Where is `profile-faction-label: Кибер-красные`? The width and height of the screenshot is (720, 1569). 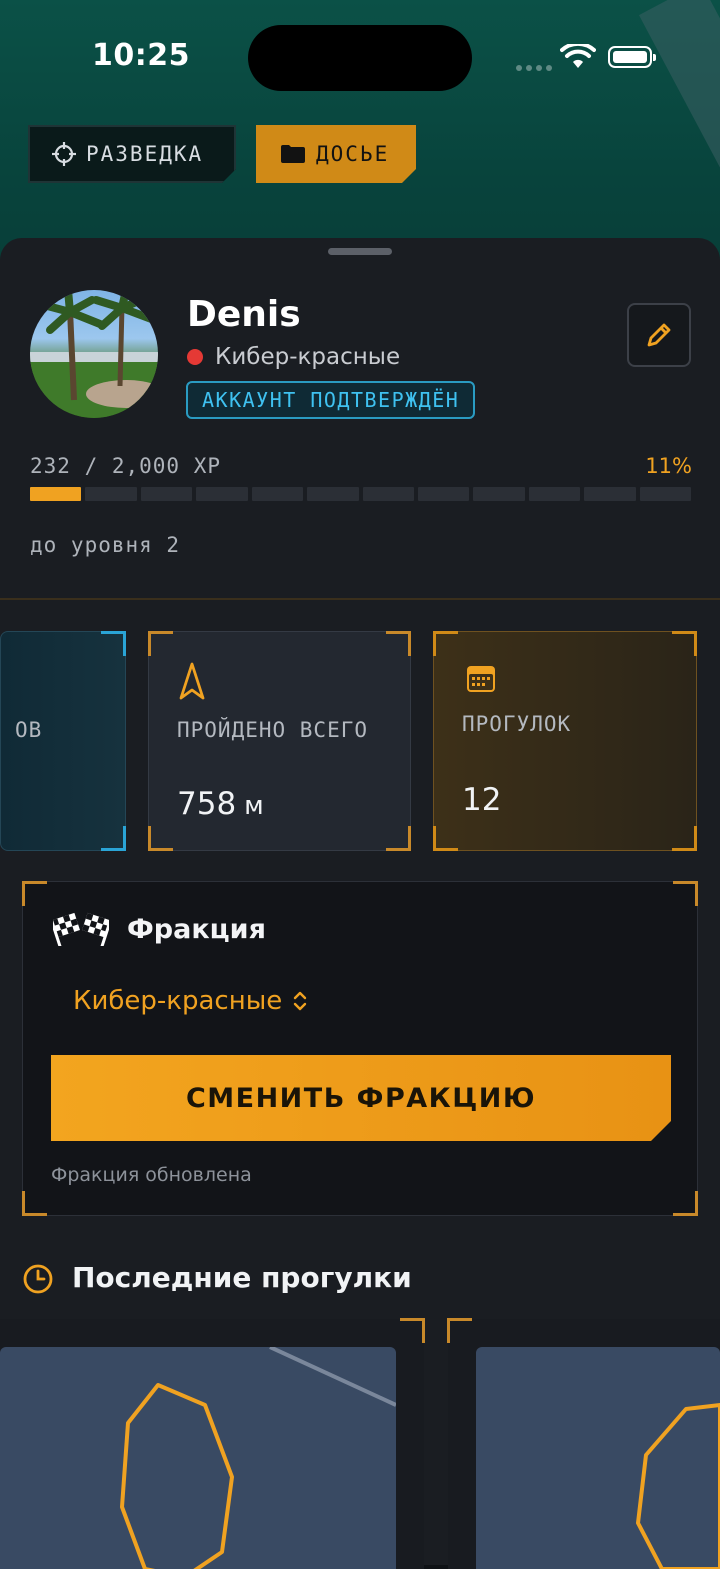 profile-faction-label: Кибер-красные is located at coordinates (308, 357).